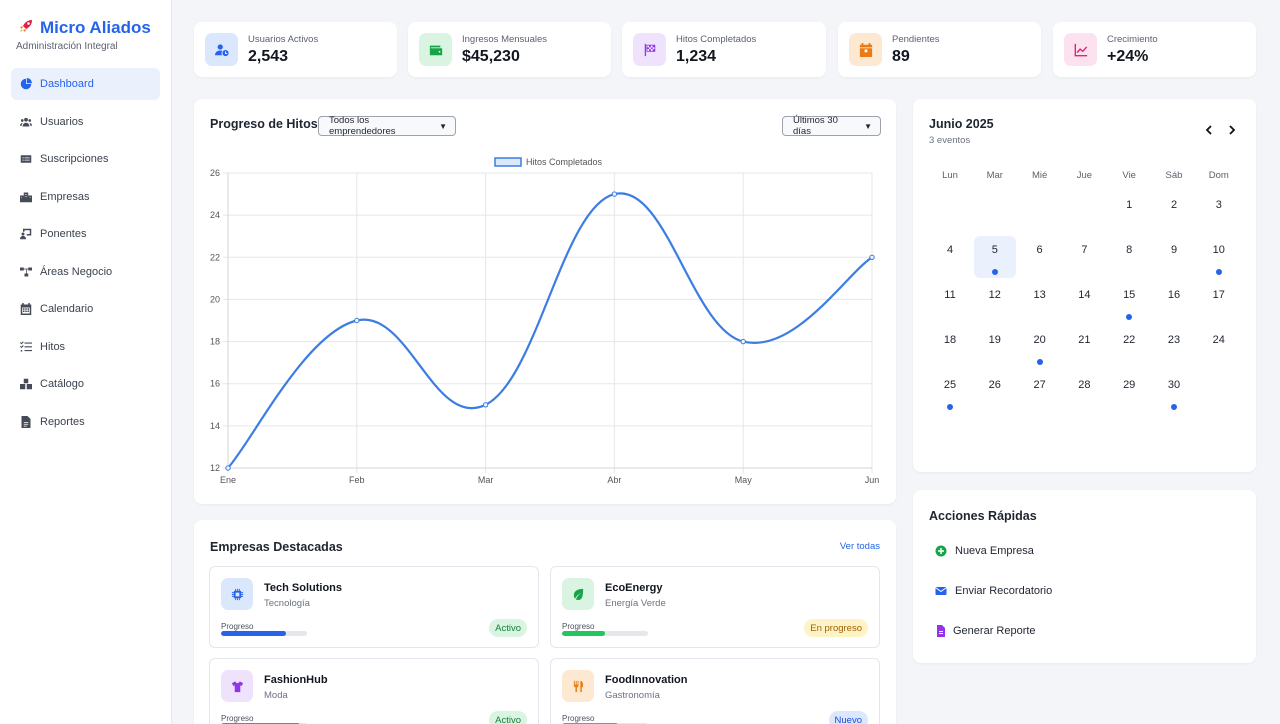 The height and width of the screenshot is (724, 1280). What do you see at coordinates (85, 347) in the screenshot?
I see `sidebar-item-hitos: Hitos` at bounding box center [85, 347].